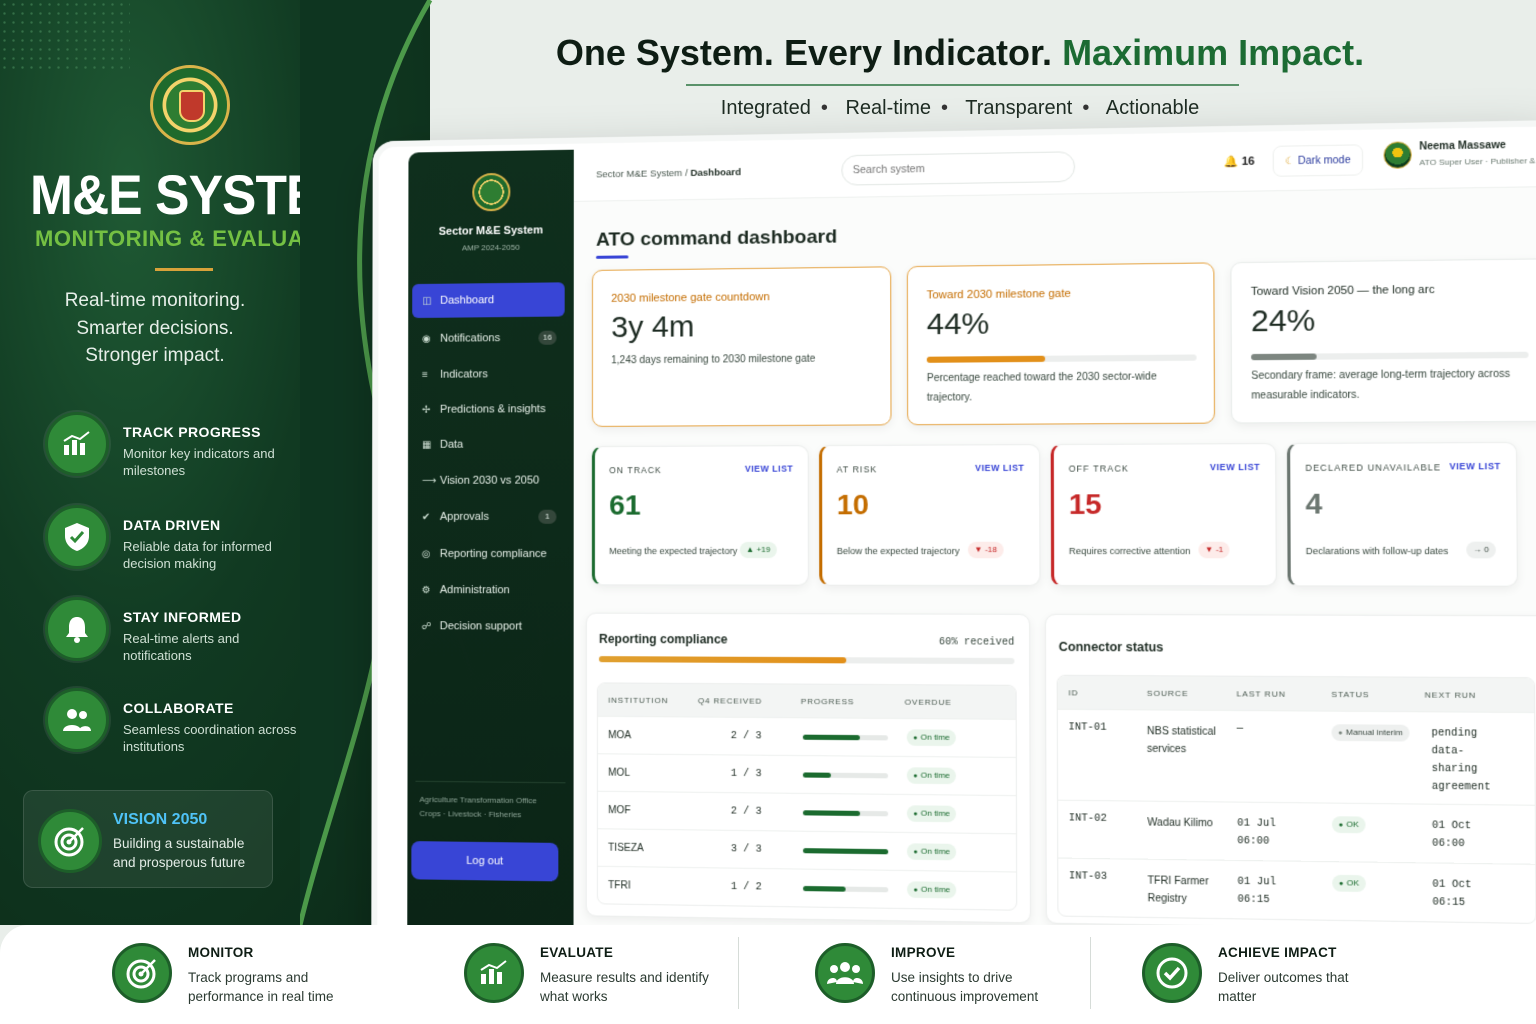 The width and height of the screenshot is (1536, 1024). I want to click on breadcrumb: Sector M&E System / Dashboard, so click(668, 173).